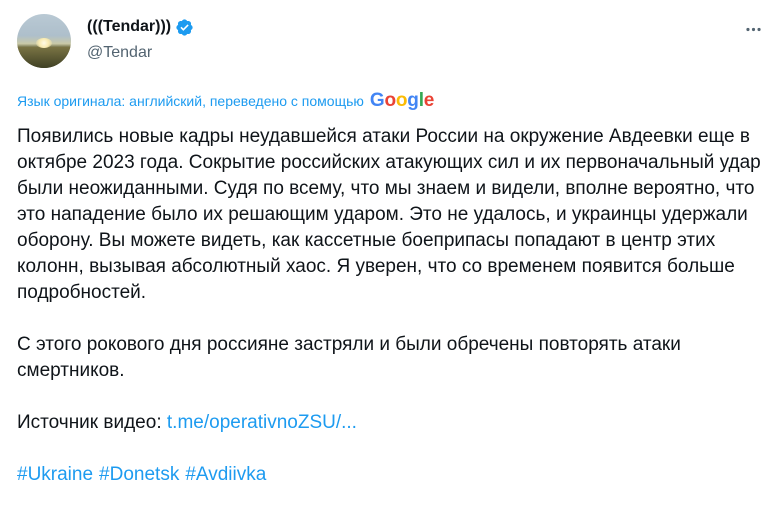  Describe the element at coordinates (129, 27) in the screenshot. I see `display-name: (((Tendar)))` at that location.